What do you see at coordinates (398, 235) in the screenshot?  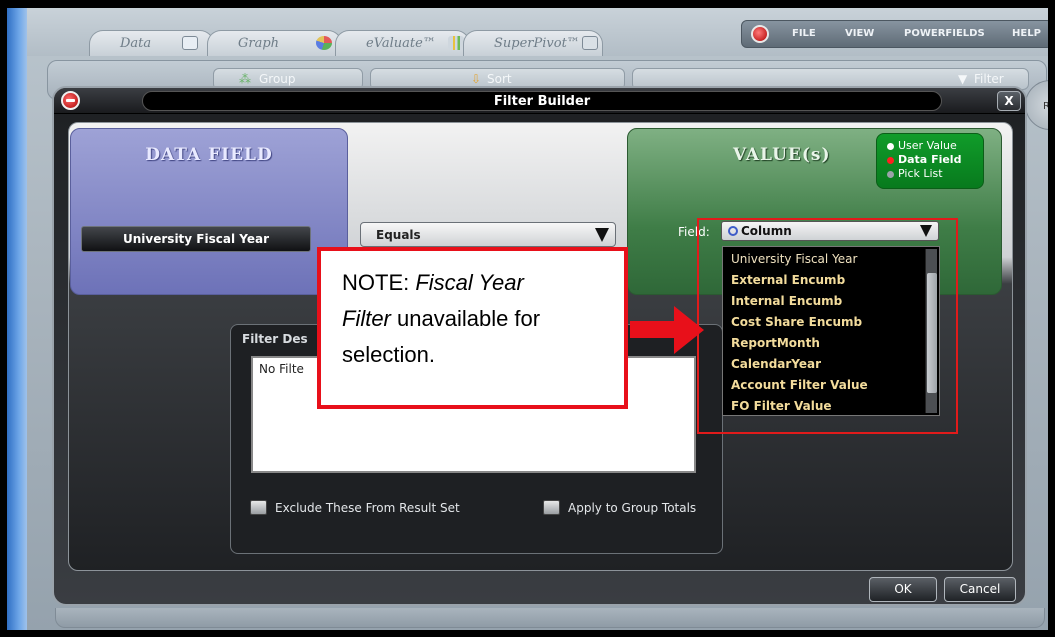 I see `operator-value: Equals` at bounding box center [398, 235].